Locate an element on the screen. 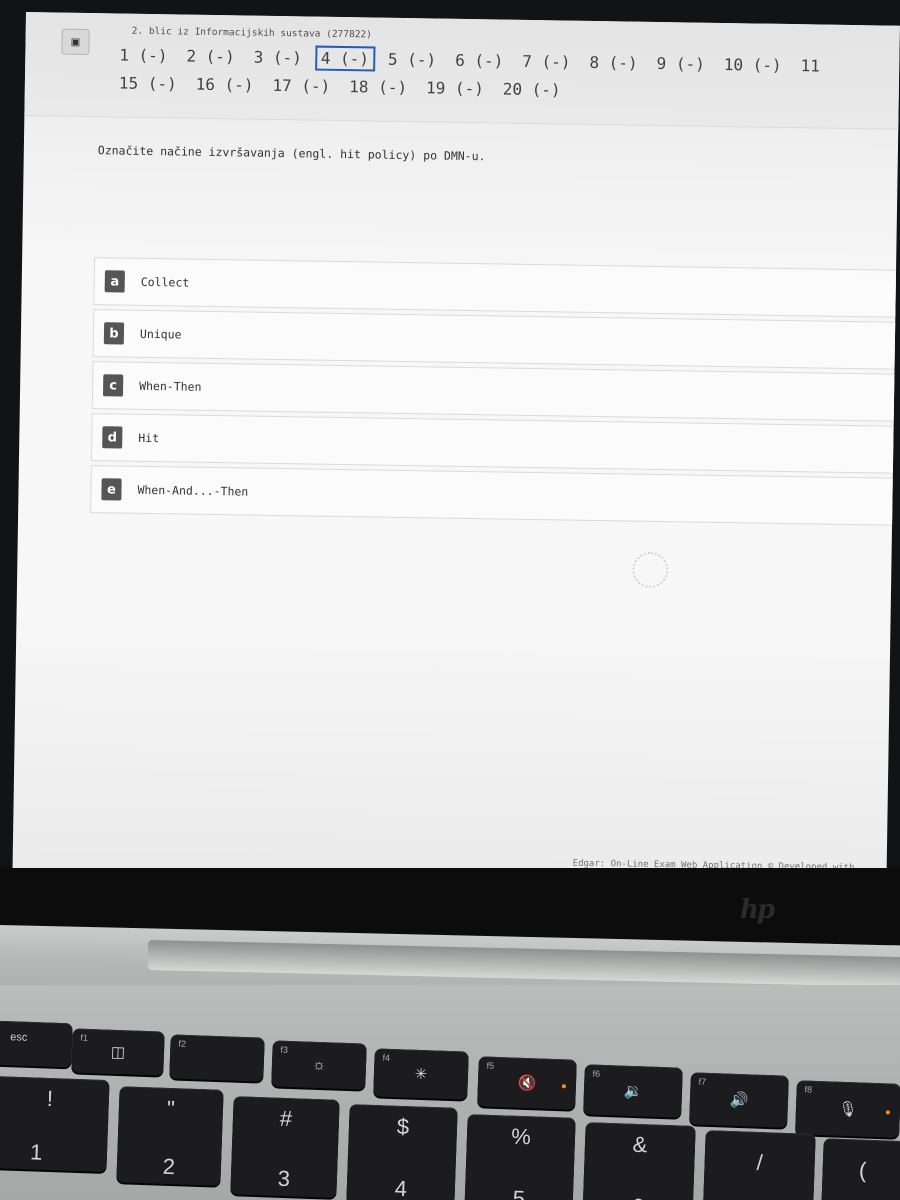  key-f4: f4 ✳ is located at coordinates (421, 1074).